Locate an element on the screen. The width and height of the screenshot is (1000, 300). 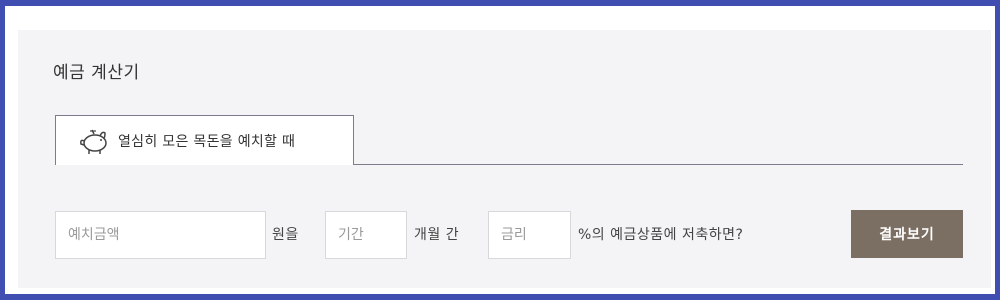
interest-rate-input is located at coordinates (529, 235).